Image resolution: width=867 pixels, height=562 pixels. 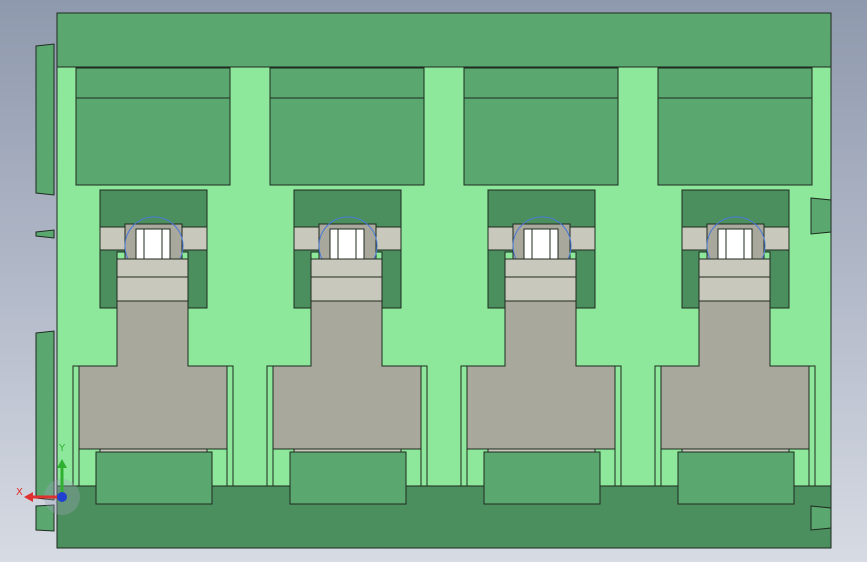 I want to click on left-latch-upper, so click(x=45, y=119).